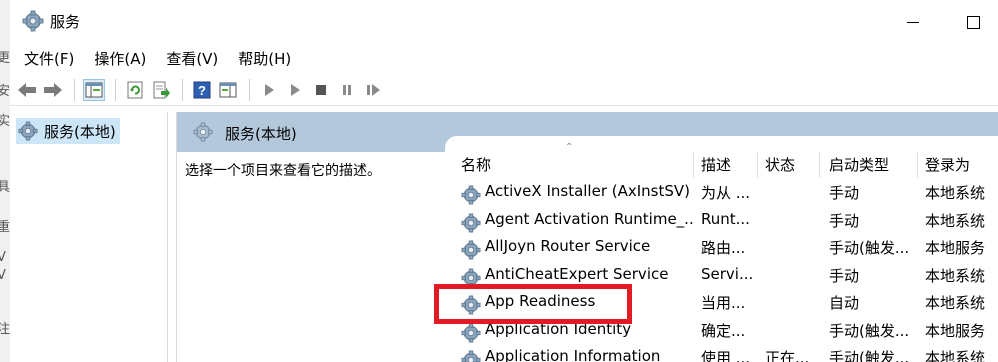 The width and height of the screenshot is (998, 362). I want to click on refresh-icon, so click(135, 90).